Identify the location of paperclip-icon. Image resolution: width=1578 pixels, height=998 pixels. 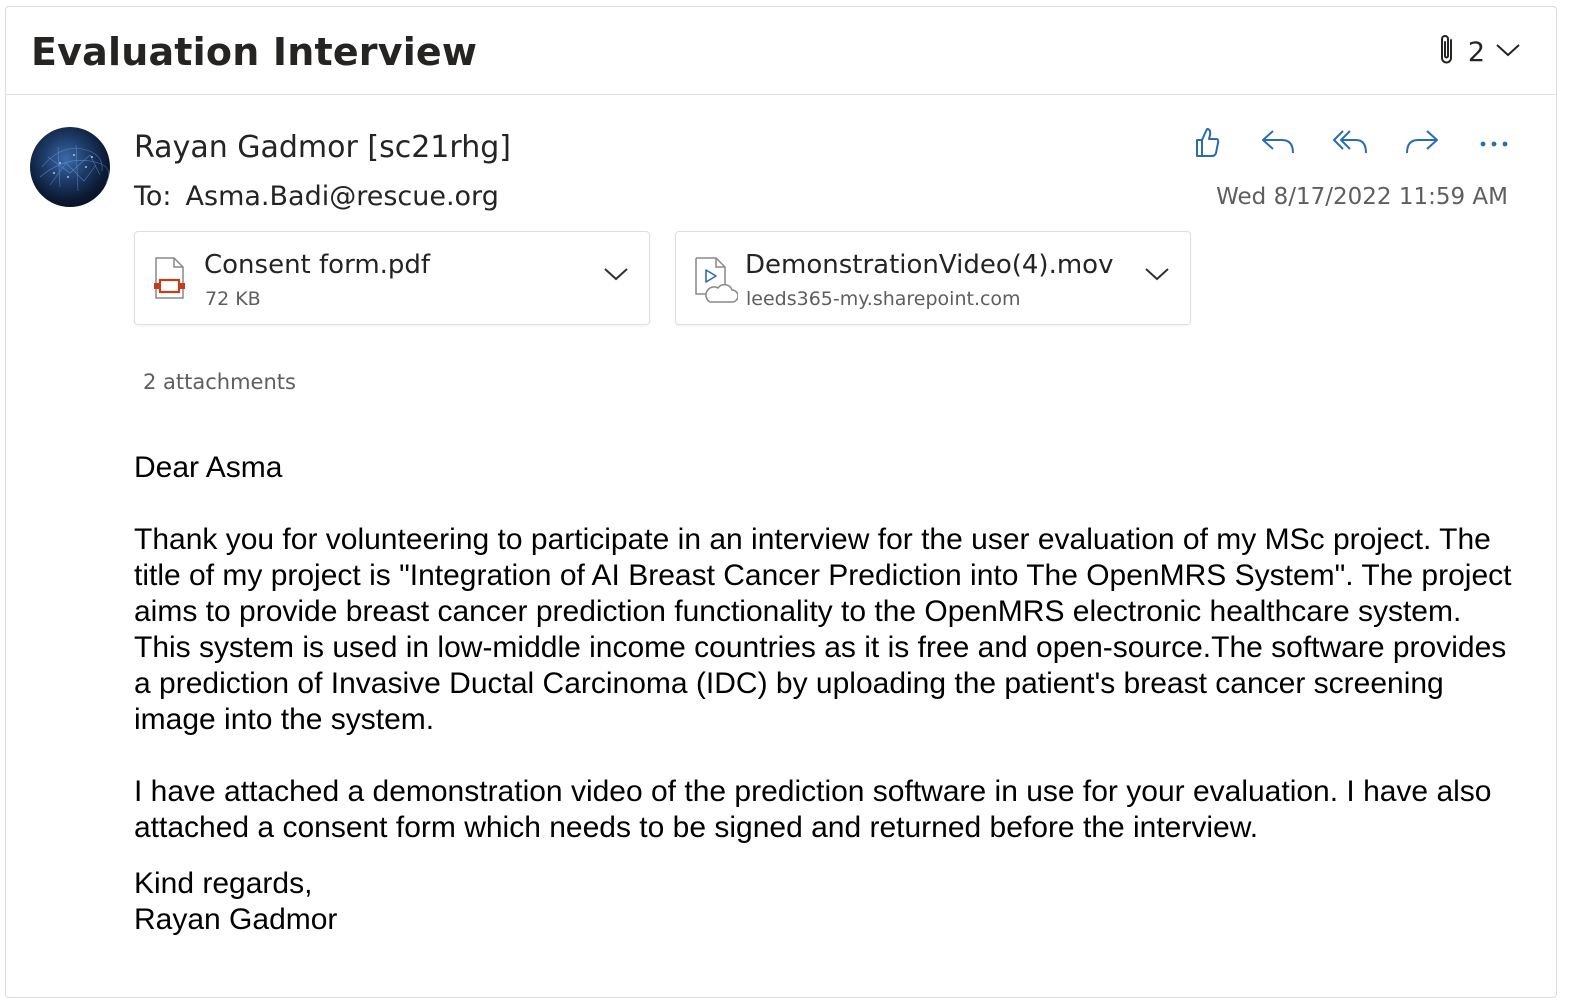
(1447, 52).